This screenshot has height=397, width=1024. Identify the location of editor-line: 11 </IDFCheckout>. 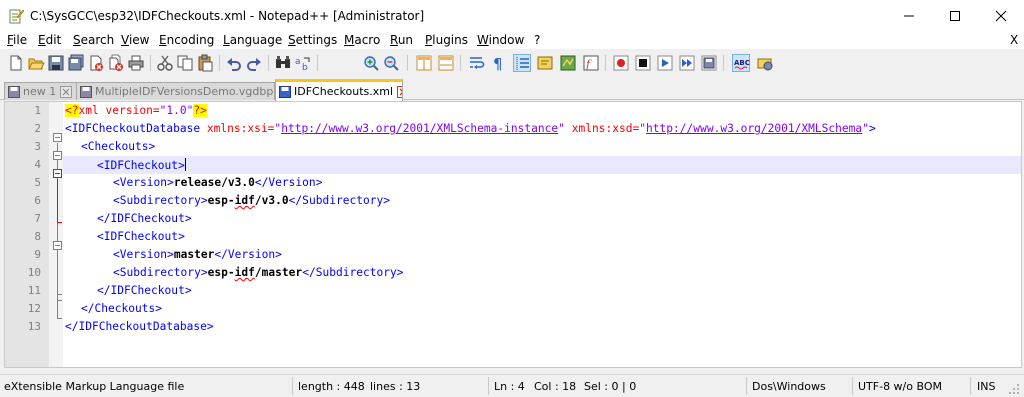
(513, 291).